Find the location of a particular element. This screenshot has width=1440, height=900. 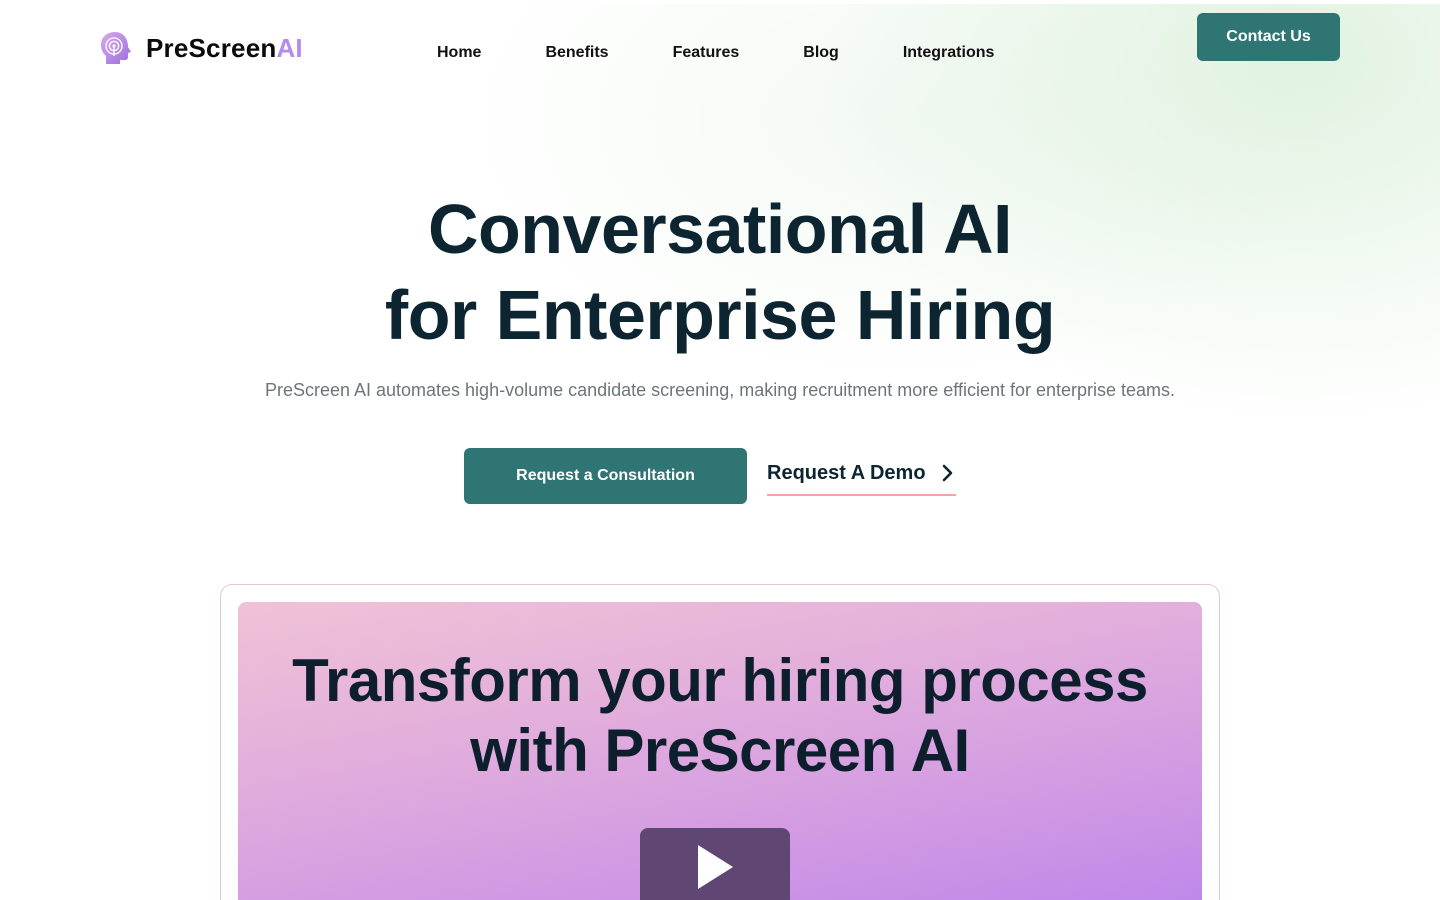

request-consultation-button: Request a Consultation is located at coordinates (605, 476).